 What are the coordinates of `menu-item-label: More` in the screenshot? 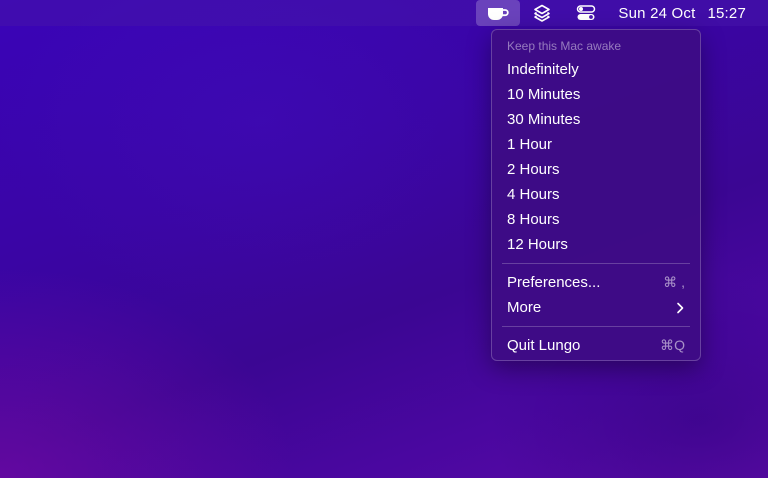 It's located at (524, 307).